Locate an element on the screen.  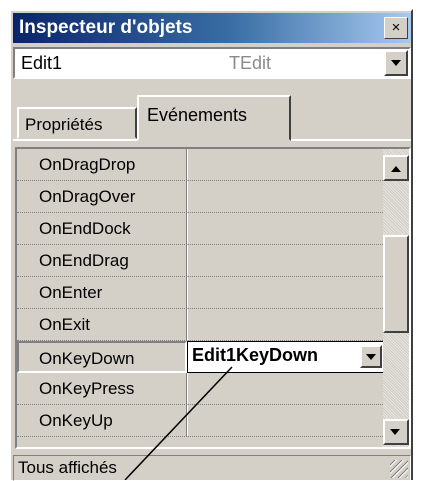
annotation-pointer-line is located at coordinates (178, 423).